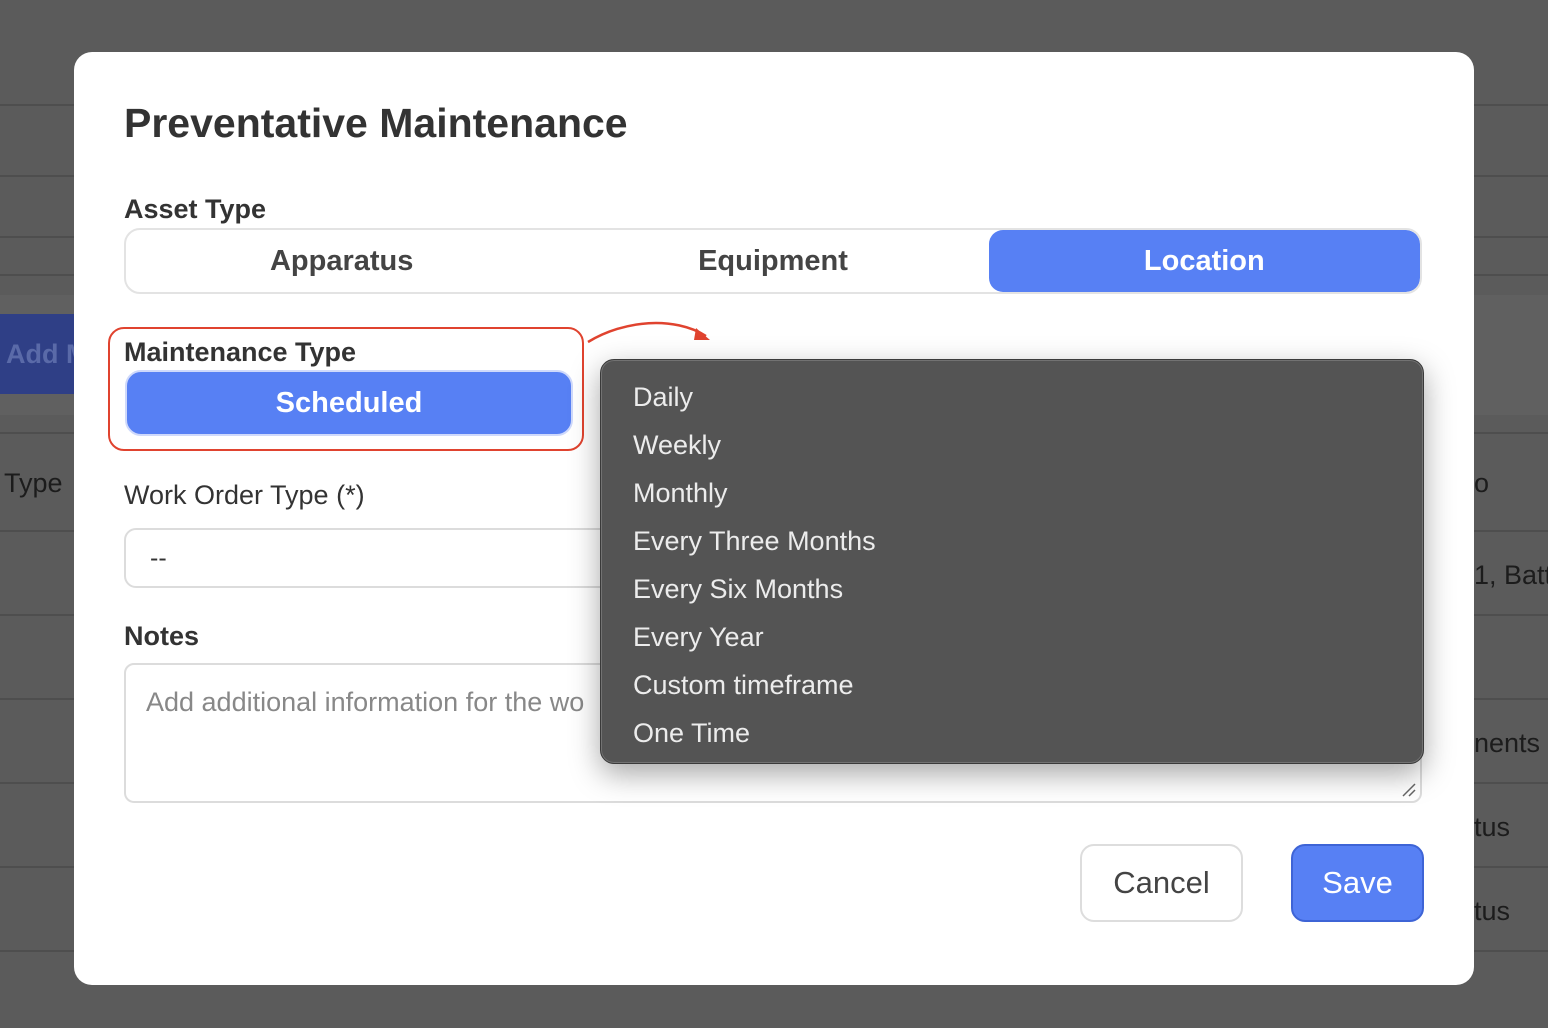  Describe the element at coordinates (1012, 688) in the screenshot. I see `option-custom-timeframe: Custom timeframe` at that location.